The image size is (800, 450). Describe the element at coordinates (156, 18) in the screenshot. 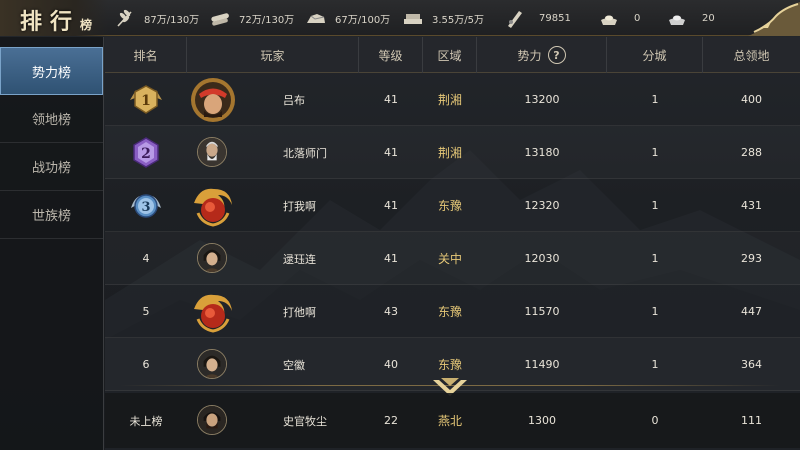

I see `resource-grain: 87万/130万` at that location.